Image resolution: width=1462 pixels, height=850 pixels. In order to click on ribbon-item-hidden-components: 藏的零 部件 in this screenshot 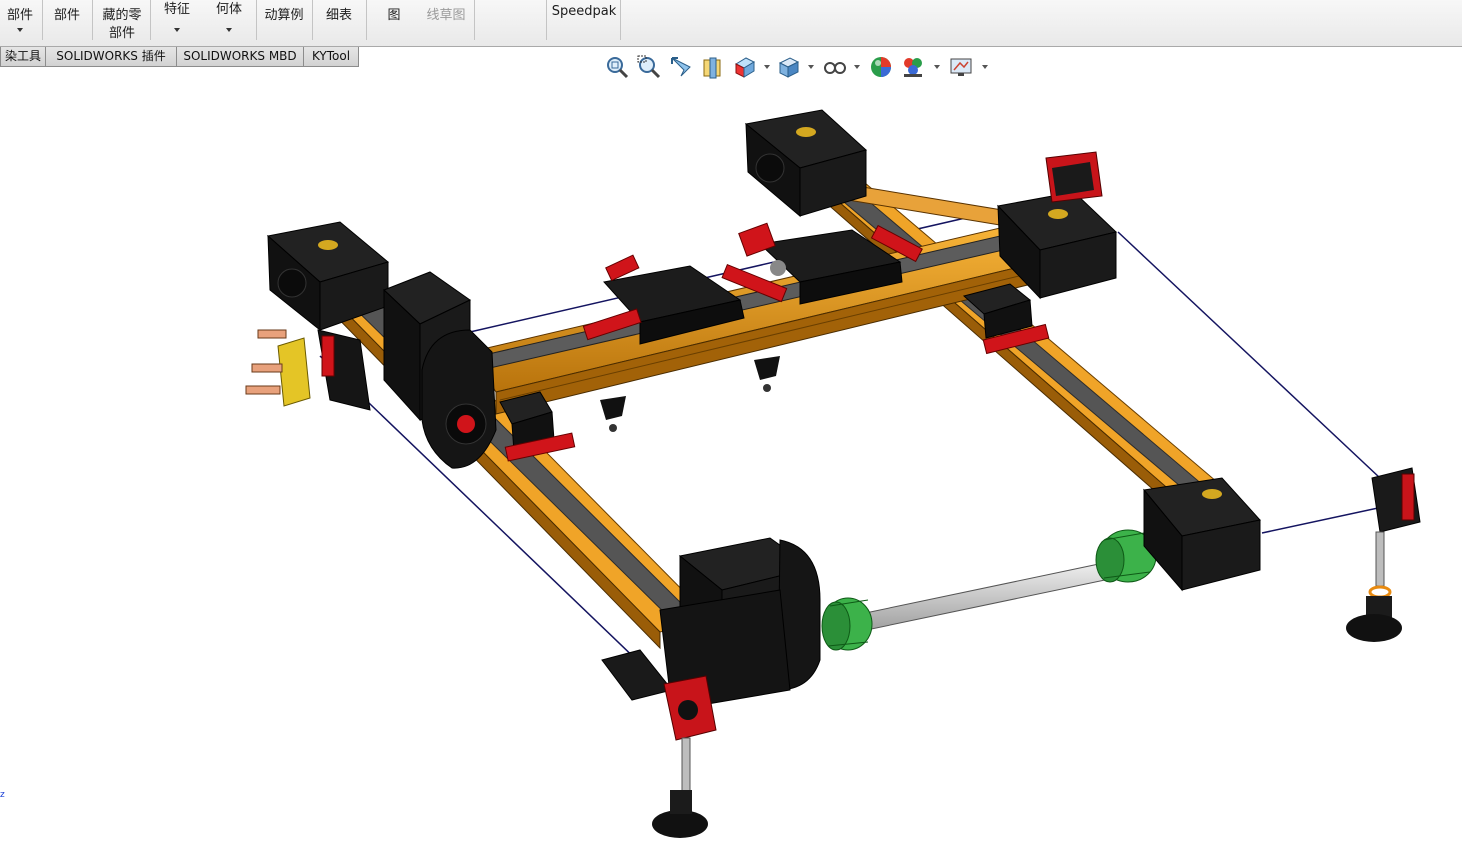, I will do `click(122, 22)`.